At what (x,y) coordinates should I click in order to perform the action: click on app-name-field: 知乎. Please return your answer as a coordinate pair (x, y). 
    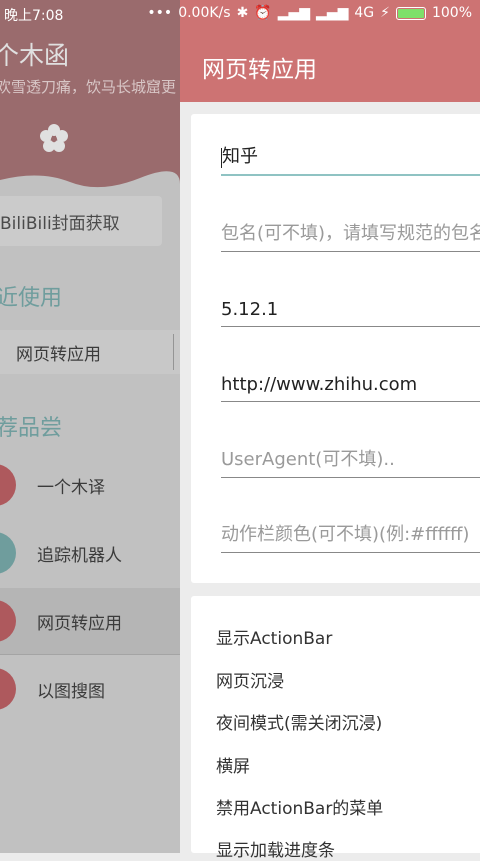
    Looking at the image, I should click on (350, 156).